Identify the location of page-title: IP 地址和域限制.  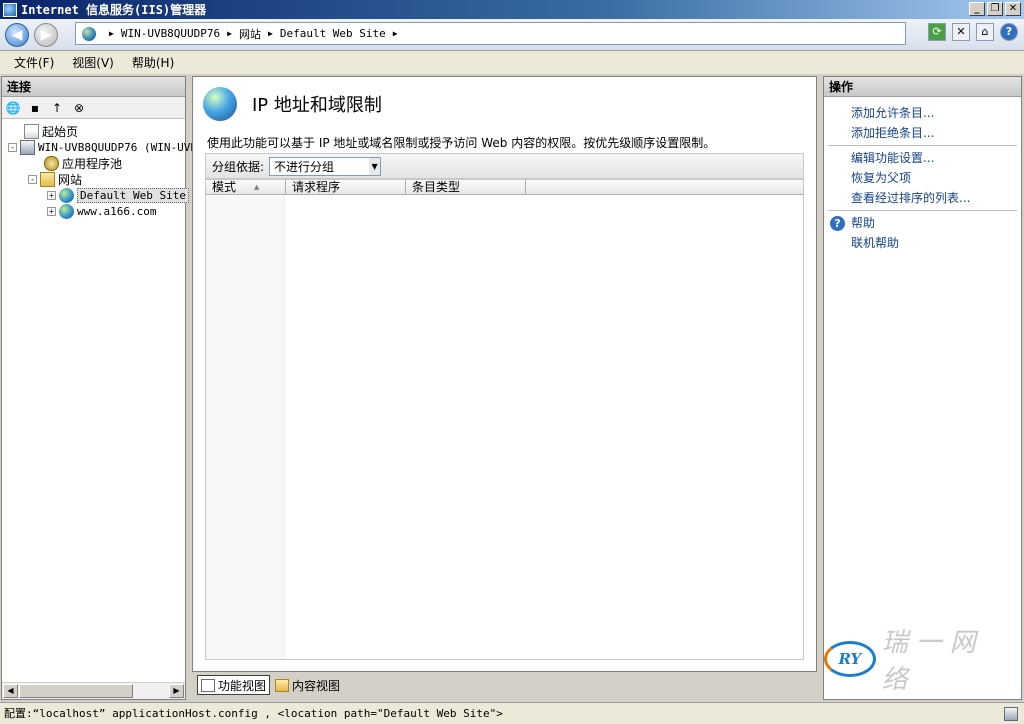
(317, 105).